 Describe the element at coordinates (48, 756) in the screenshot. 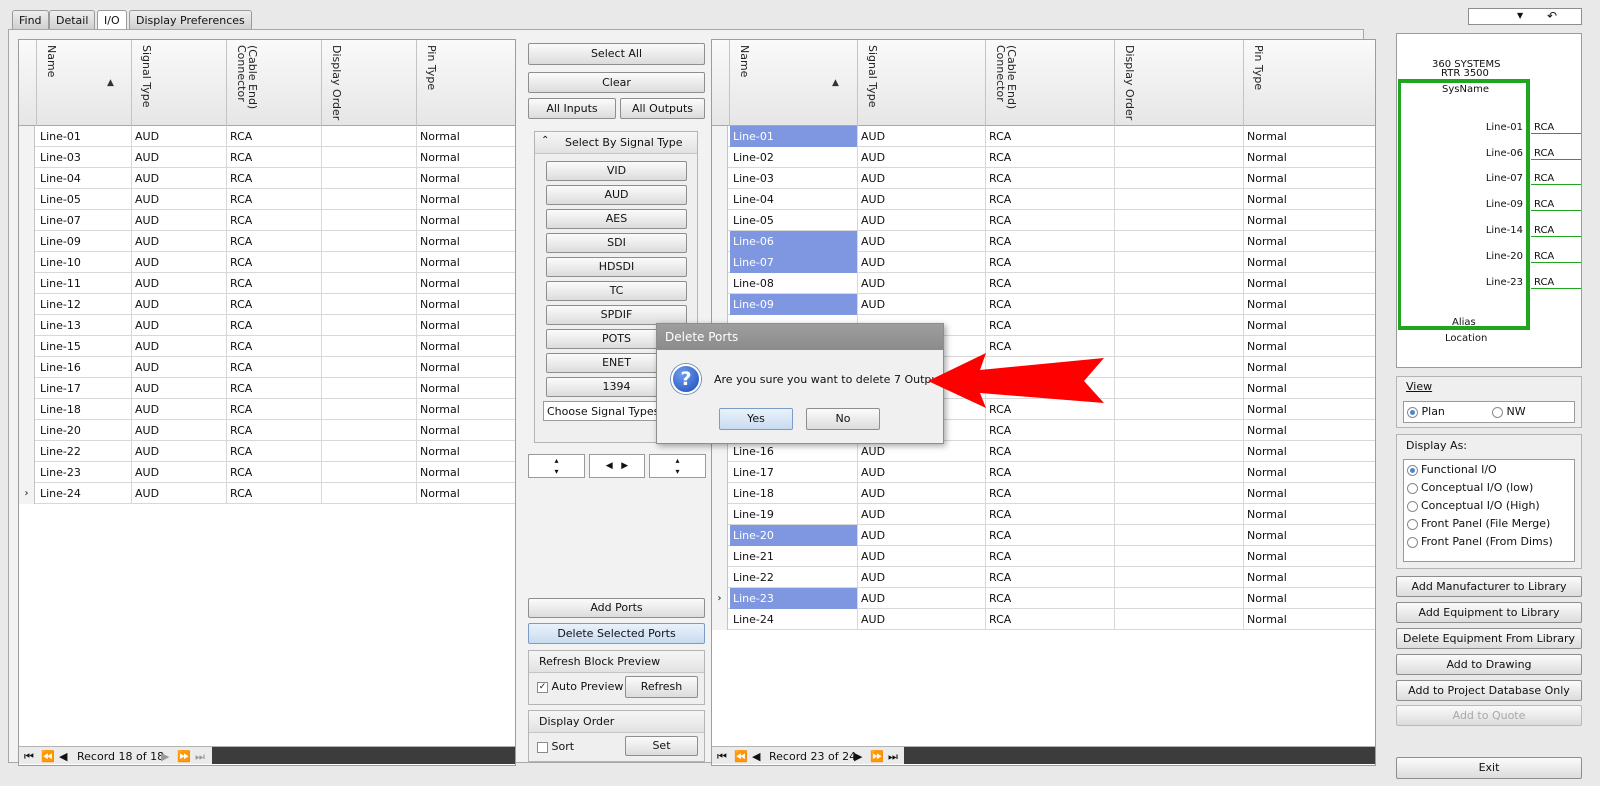

I see `nav-prev-page-icon: ⏪` at that location.